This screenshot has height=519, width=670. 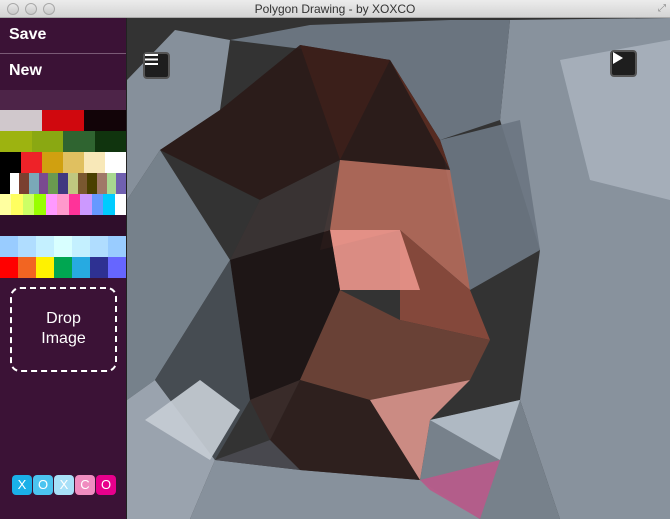 What do you see at coordinates (31, 9) in the screenshot?
I see `minimize-window-button` at bounding box center [31, 9].